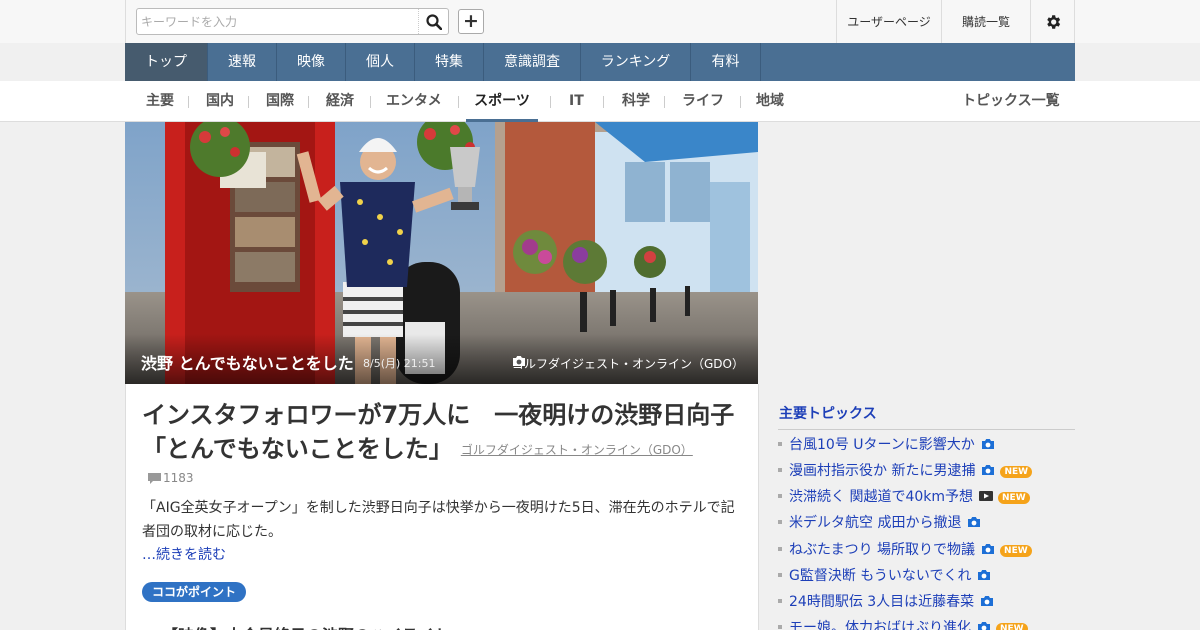  Describe the element at coordinates (726, 62) in the screenshot. I see `main-nav-paid: 有料` at that location.